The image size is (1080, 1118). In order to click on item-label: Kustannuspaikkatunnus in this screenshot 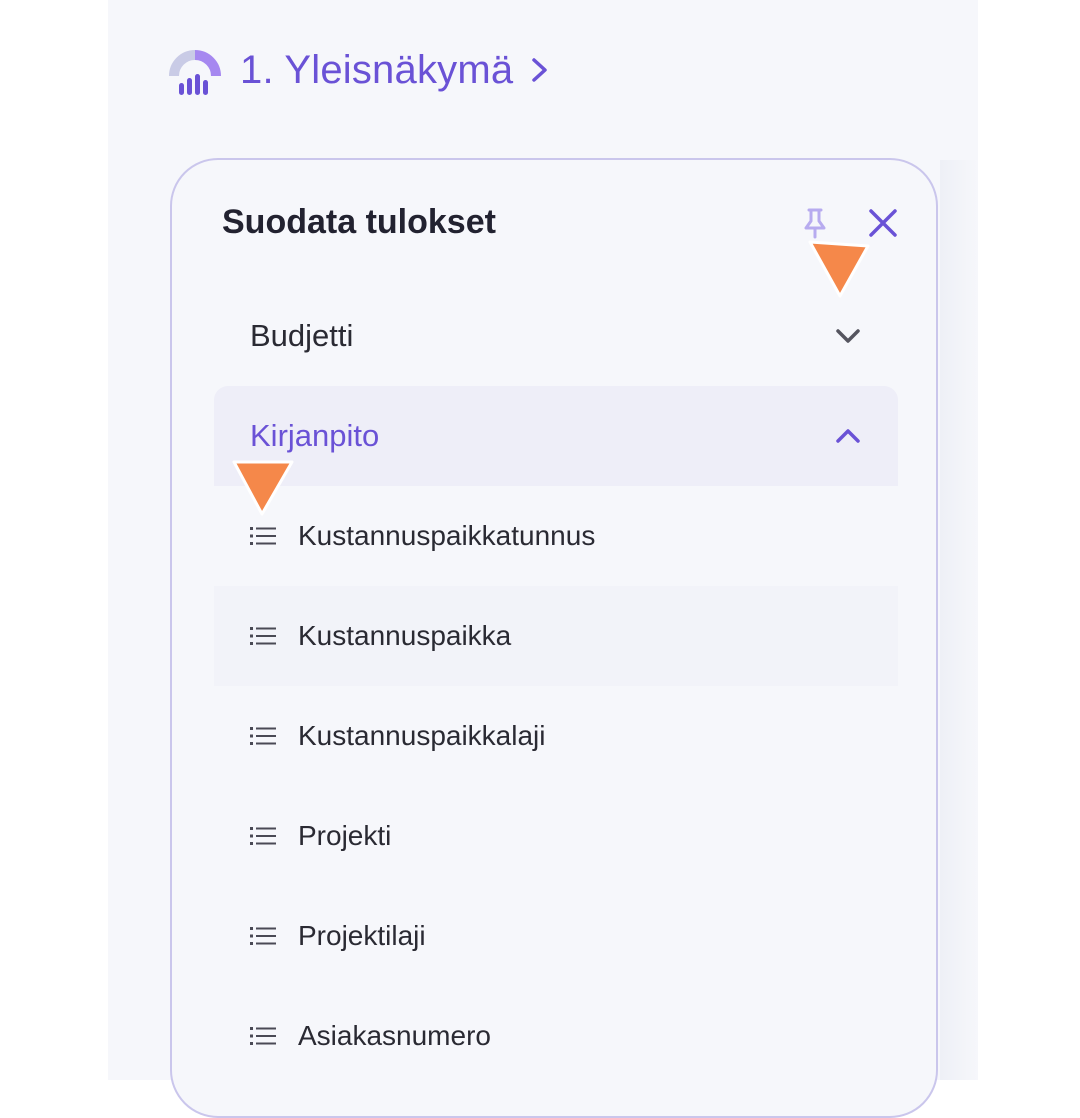, I will do `click(447, 535)`.